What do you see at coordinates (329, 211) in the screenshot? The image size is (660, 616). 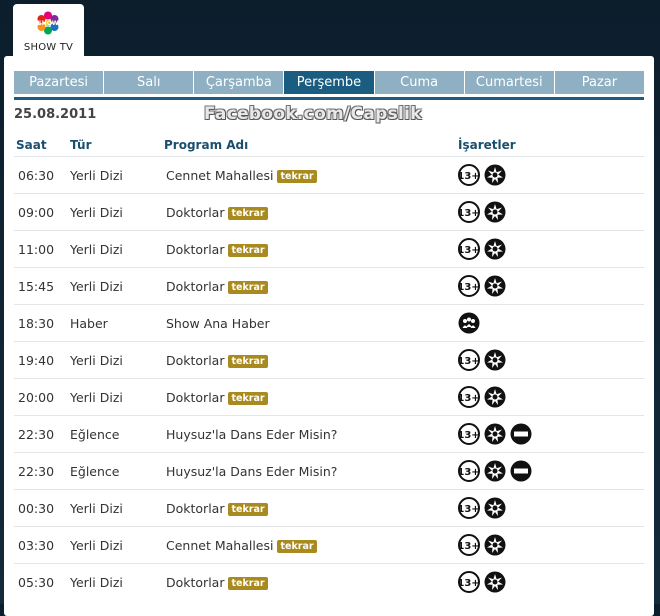 I see `table-row: 09:00 Yerli Dizi Doktorlar tekrar 13+` at bounding box center [329, 211].